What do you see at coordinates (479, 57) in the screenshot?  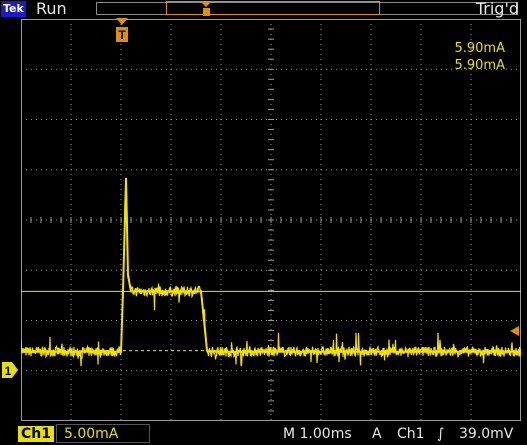 I see `cursor-readouts: 5.90mA 5.90mA` at bounding box center [479, 57].